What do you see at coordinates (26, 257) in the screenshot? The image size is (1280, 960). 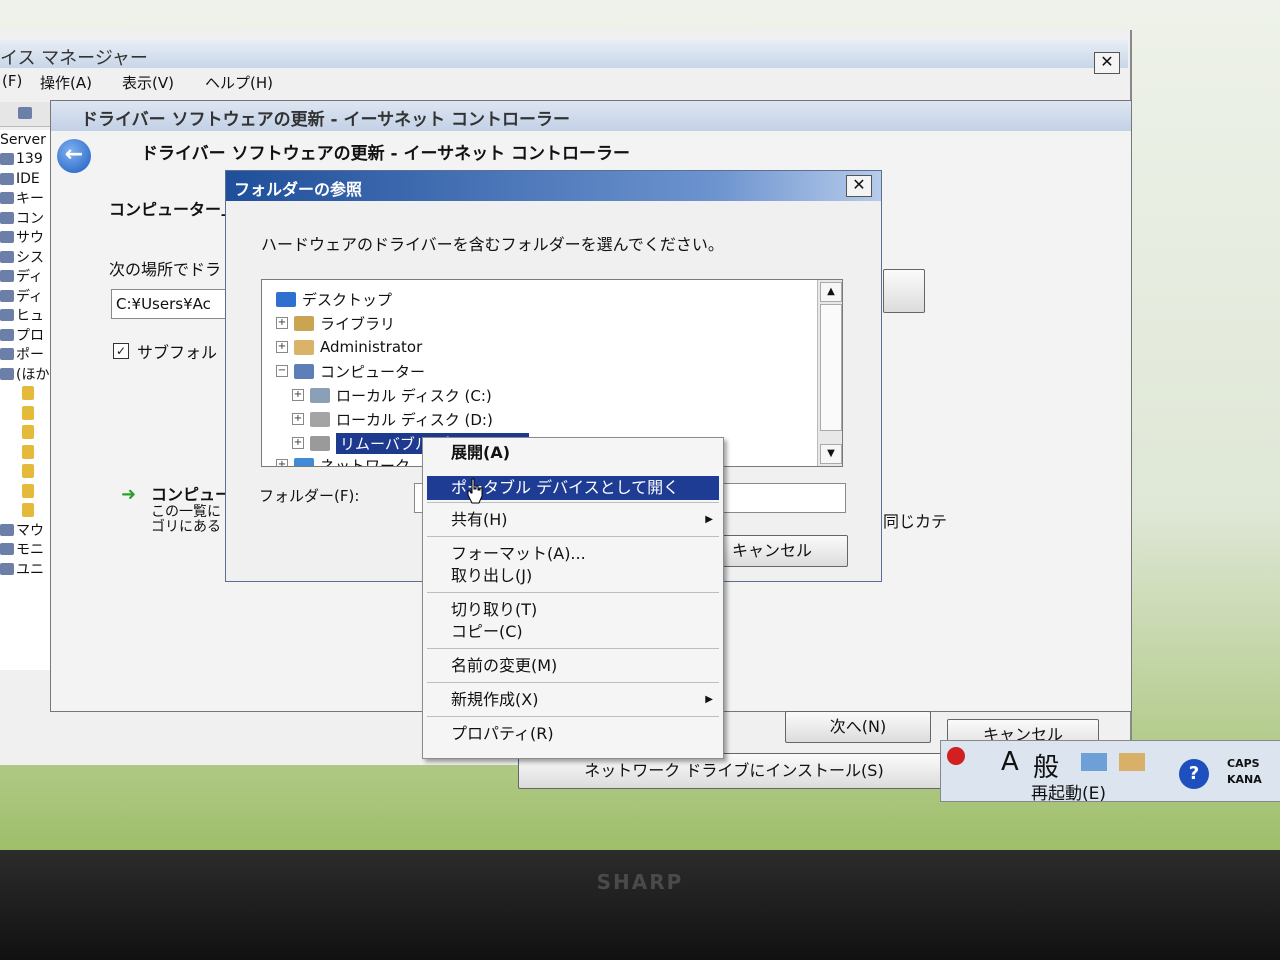 I see `tree-item: シス` at bounding box center [26, 257].